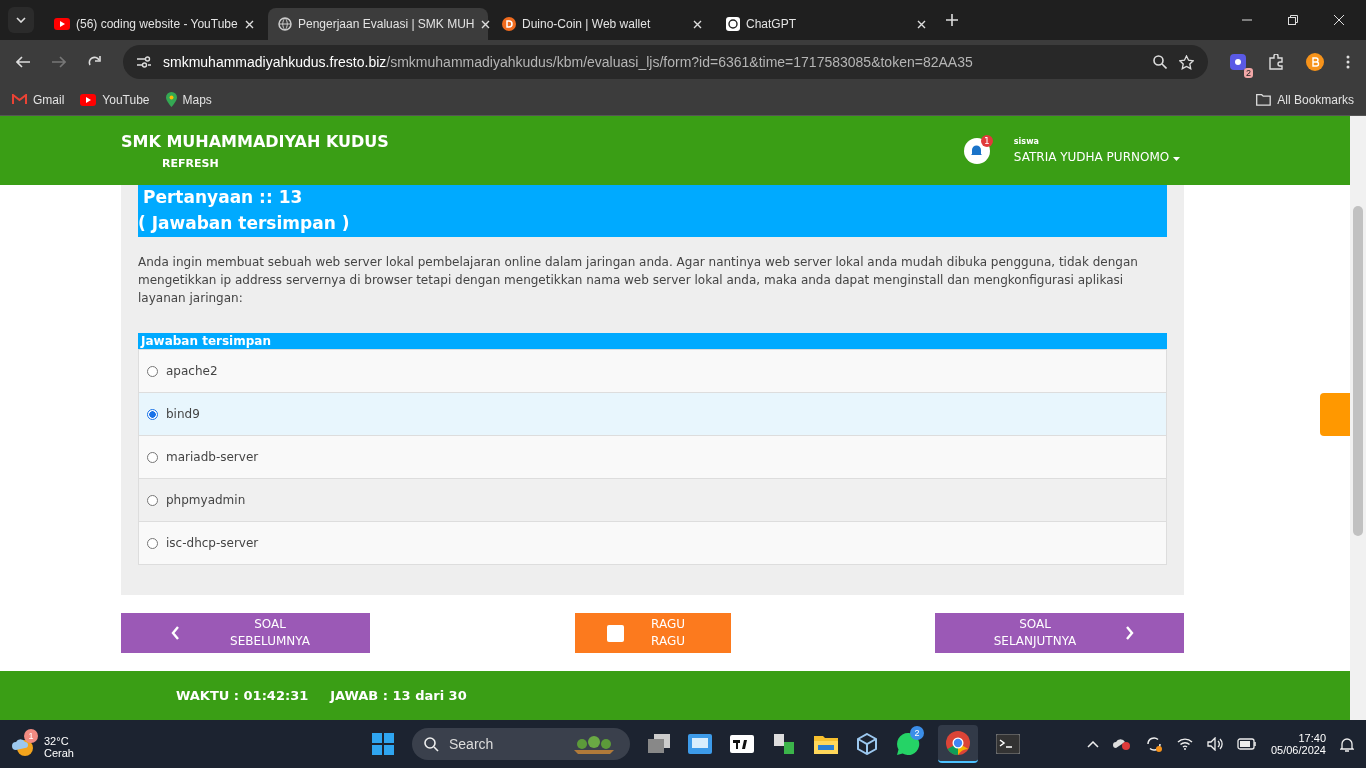 This screenshot has height=768, width=1366. I want to click on option-label: phpmyadmin, so click(206, 500).